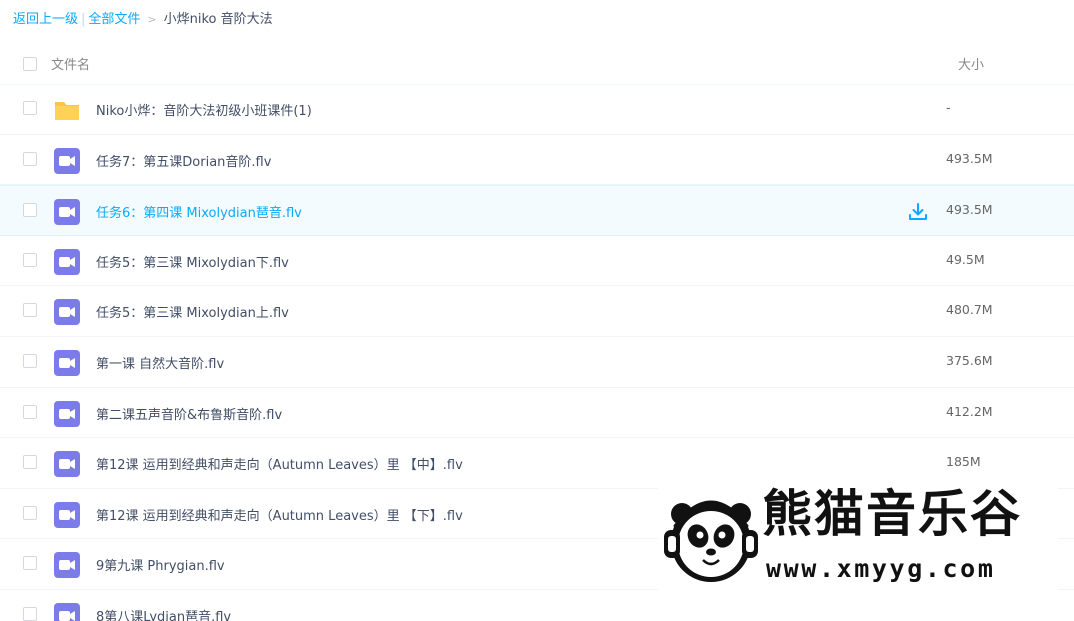 The width and height of the screenshot is (1074, 621). What do you see at coordinates (711, 541) in the screenshot?
I see `panda-logo-icon` at bounding box center [711, 541].